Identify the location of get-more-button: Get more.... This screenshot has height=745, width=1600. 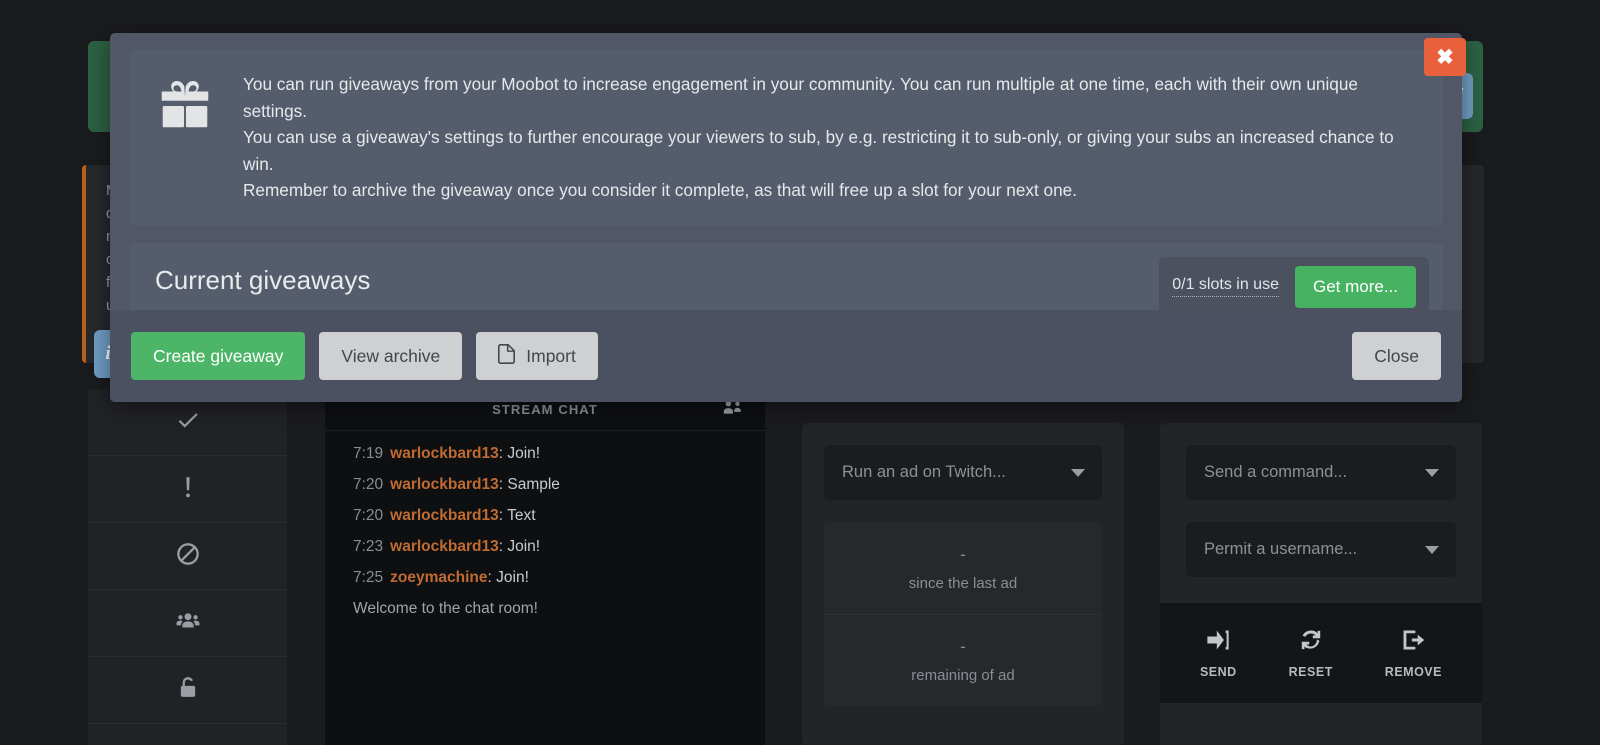
(1355, 286).